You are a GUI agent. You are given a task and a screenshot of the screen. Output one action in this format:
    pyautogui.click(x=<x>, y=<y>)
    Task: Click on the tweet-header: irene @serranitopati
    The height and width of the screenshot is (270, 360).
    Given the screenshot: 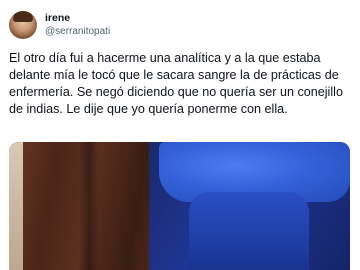 What is the action you would take?
    pyautogui.click(x=59, y=25)
    